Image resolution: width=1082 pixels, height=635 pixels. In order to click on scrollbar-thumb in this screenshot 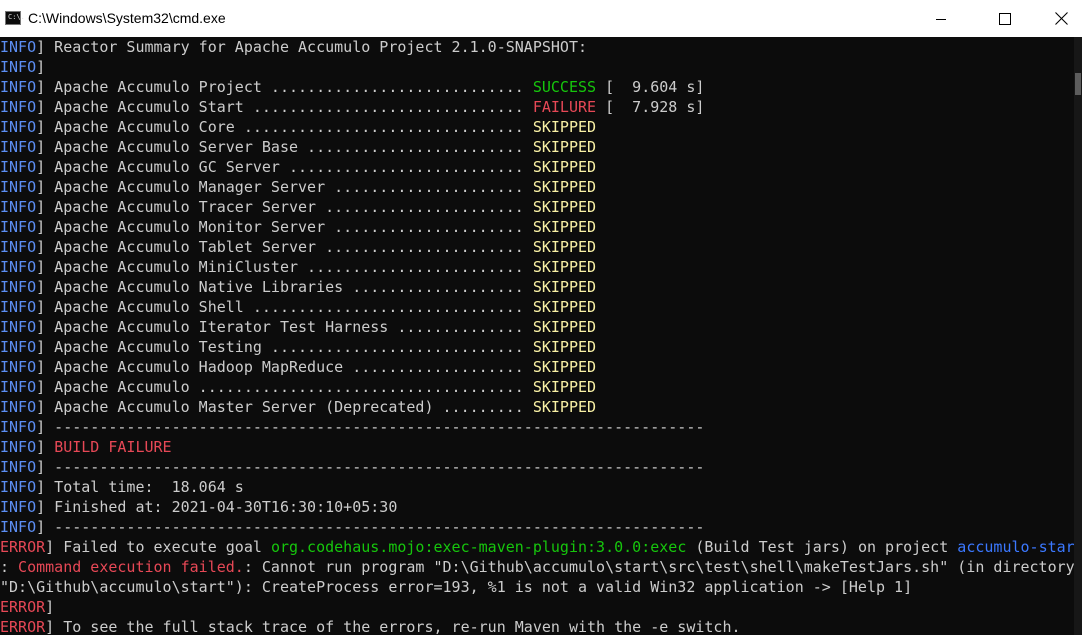, I will do `click(1078, 84)`.